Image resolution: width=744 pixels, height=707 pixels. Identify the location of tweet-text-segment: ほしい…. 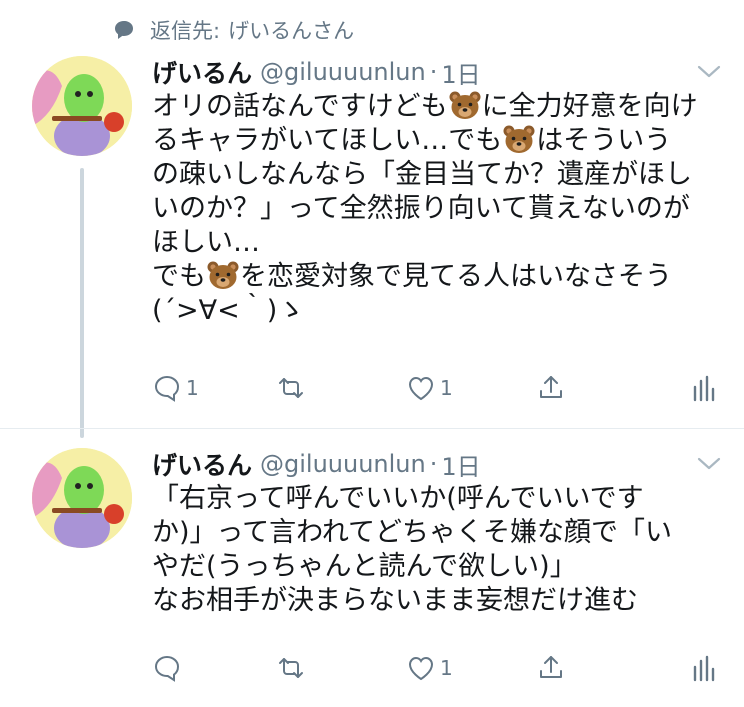
(206, 242).